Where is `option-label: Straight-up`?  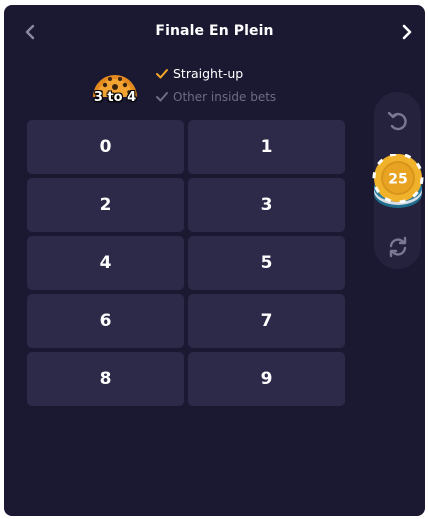 option-label: Straight-up is located at coordinates (208, 73).